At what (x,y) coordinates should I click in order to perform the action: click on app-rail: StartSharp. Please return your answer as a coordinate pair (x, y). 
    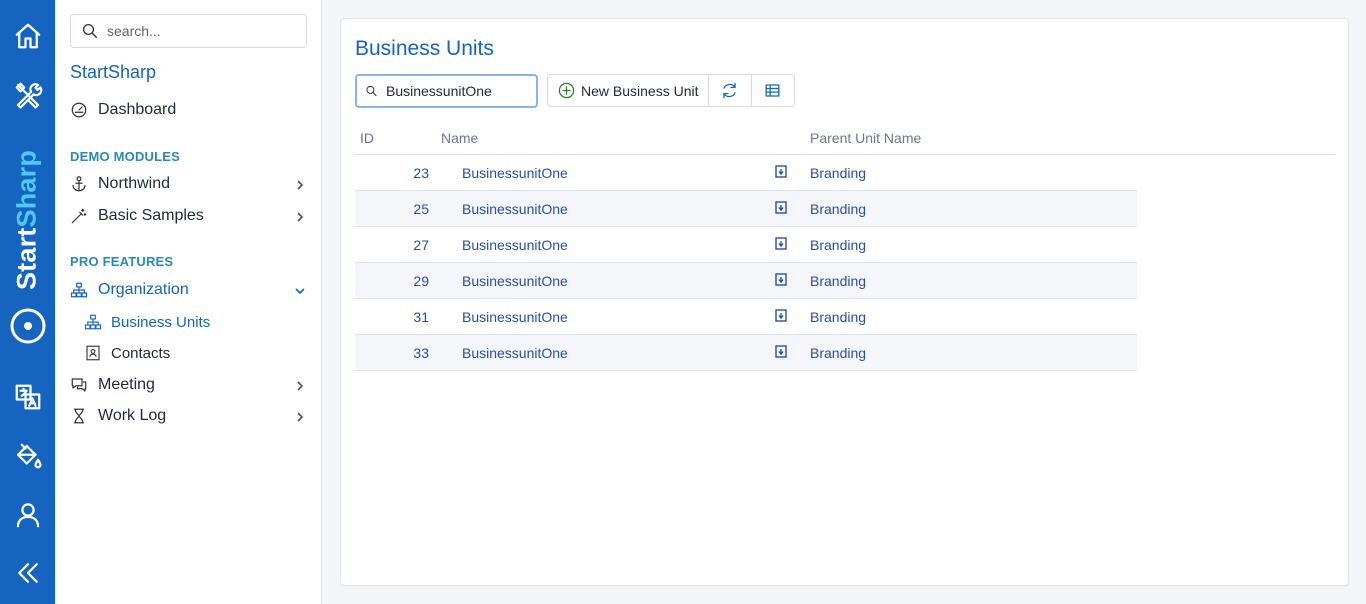
    Looking at the image, I should click on (27, 302).